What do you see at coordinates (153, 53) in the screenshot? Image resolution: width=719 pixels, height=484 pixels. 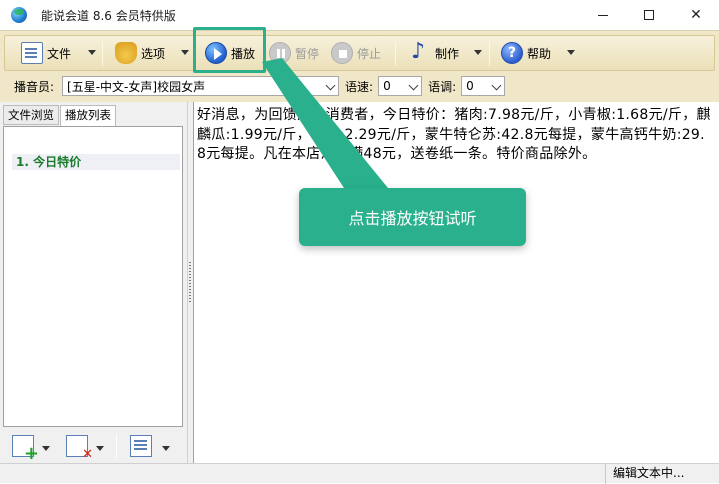 I see `options-label: 选项` at bounding box center [153, 53].